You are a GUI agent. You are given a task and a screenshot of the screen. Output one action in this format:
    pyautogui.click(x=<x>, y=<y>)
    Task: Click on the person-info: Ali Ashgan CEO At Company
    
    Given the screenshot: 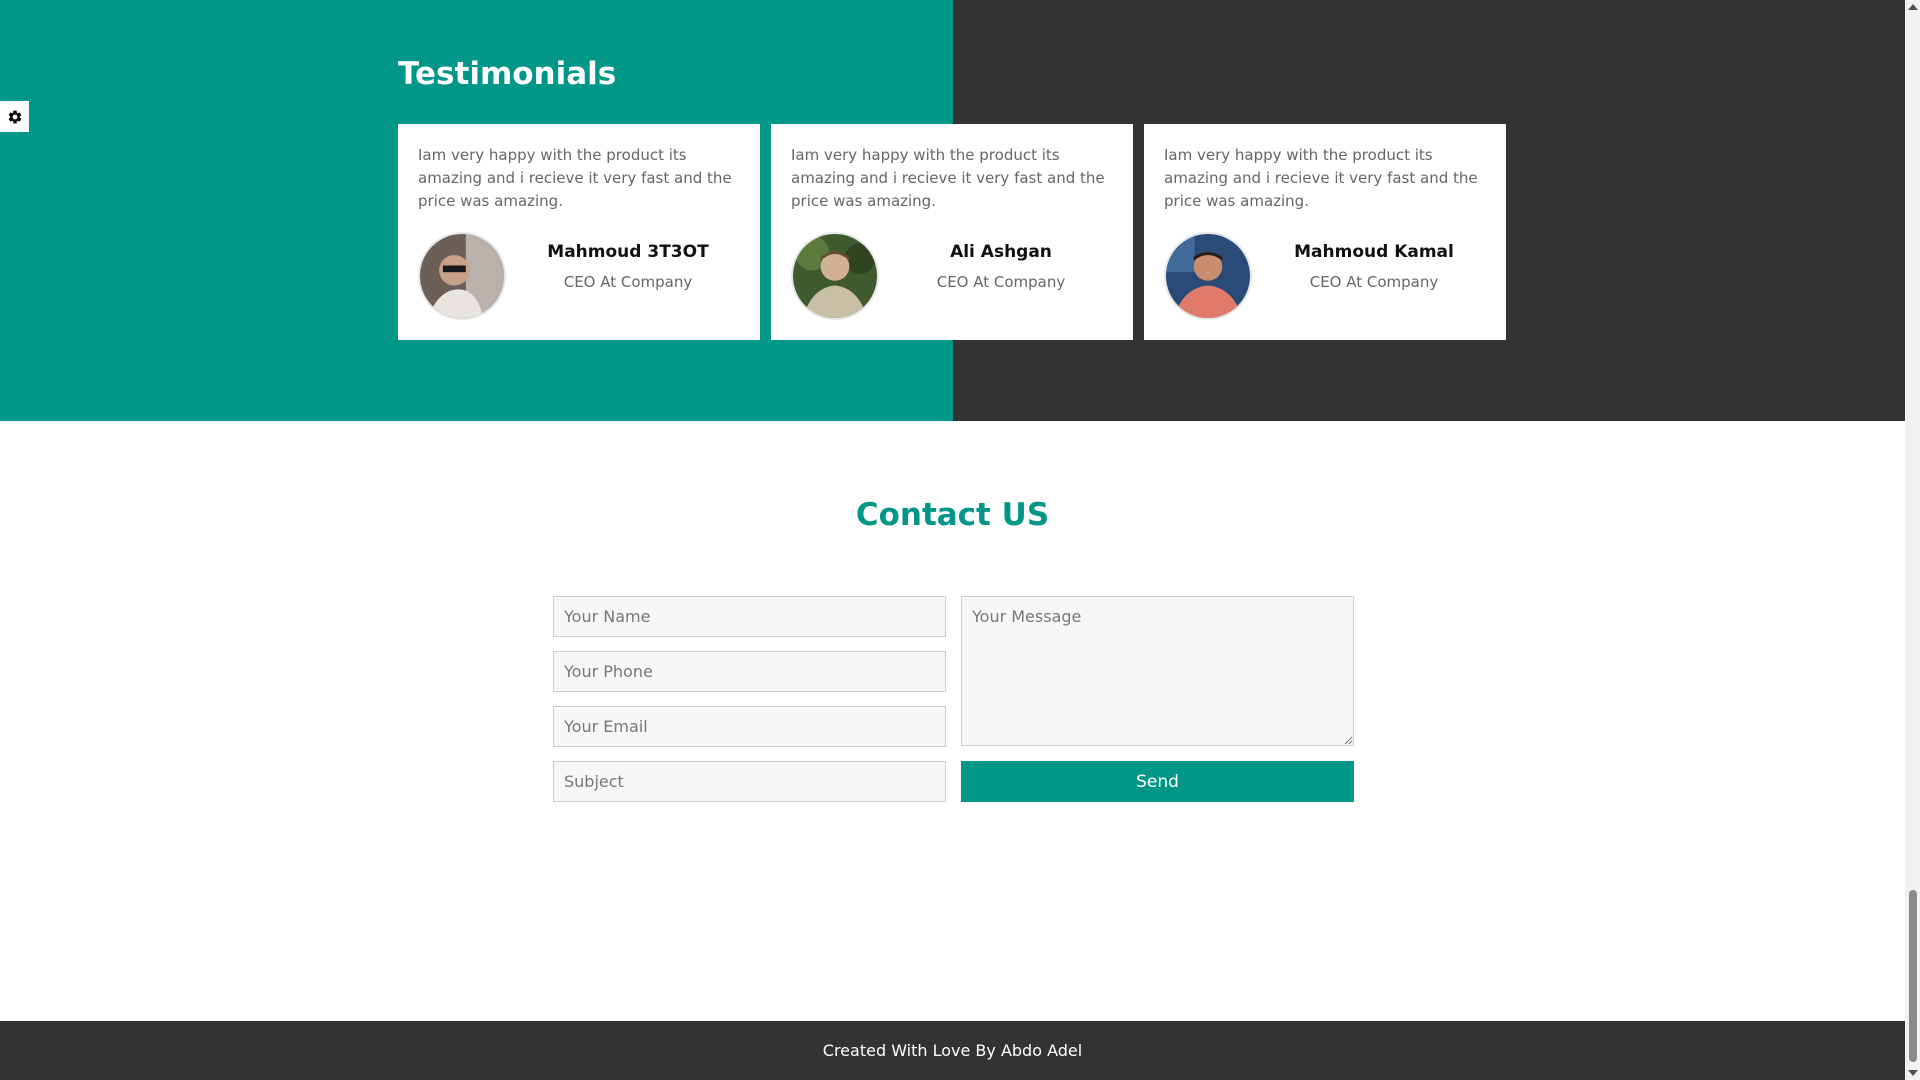 What is the action you would take?
    pyautogui.click(x=1001, y=266)
    